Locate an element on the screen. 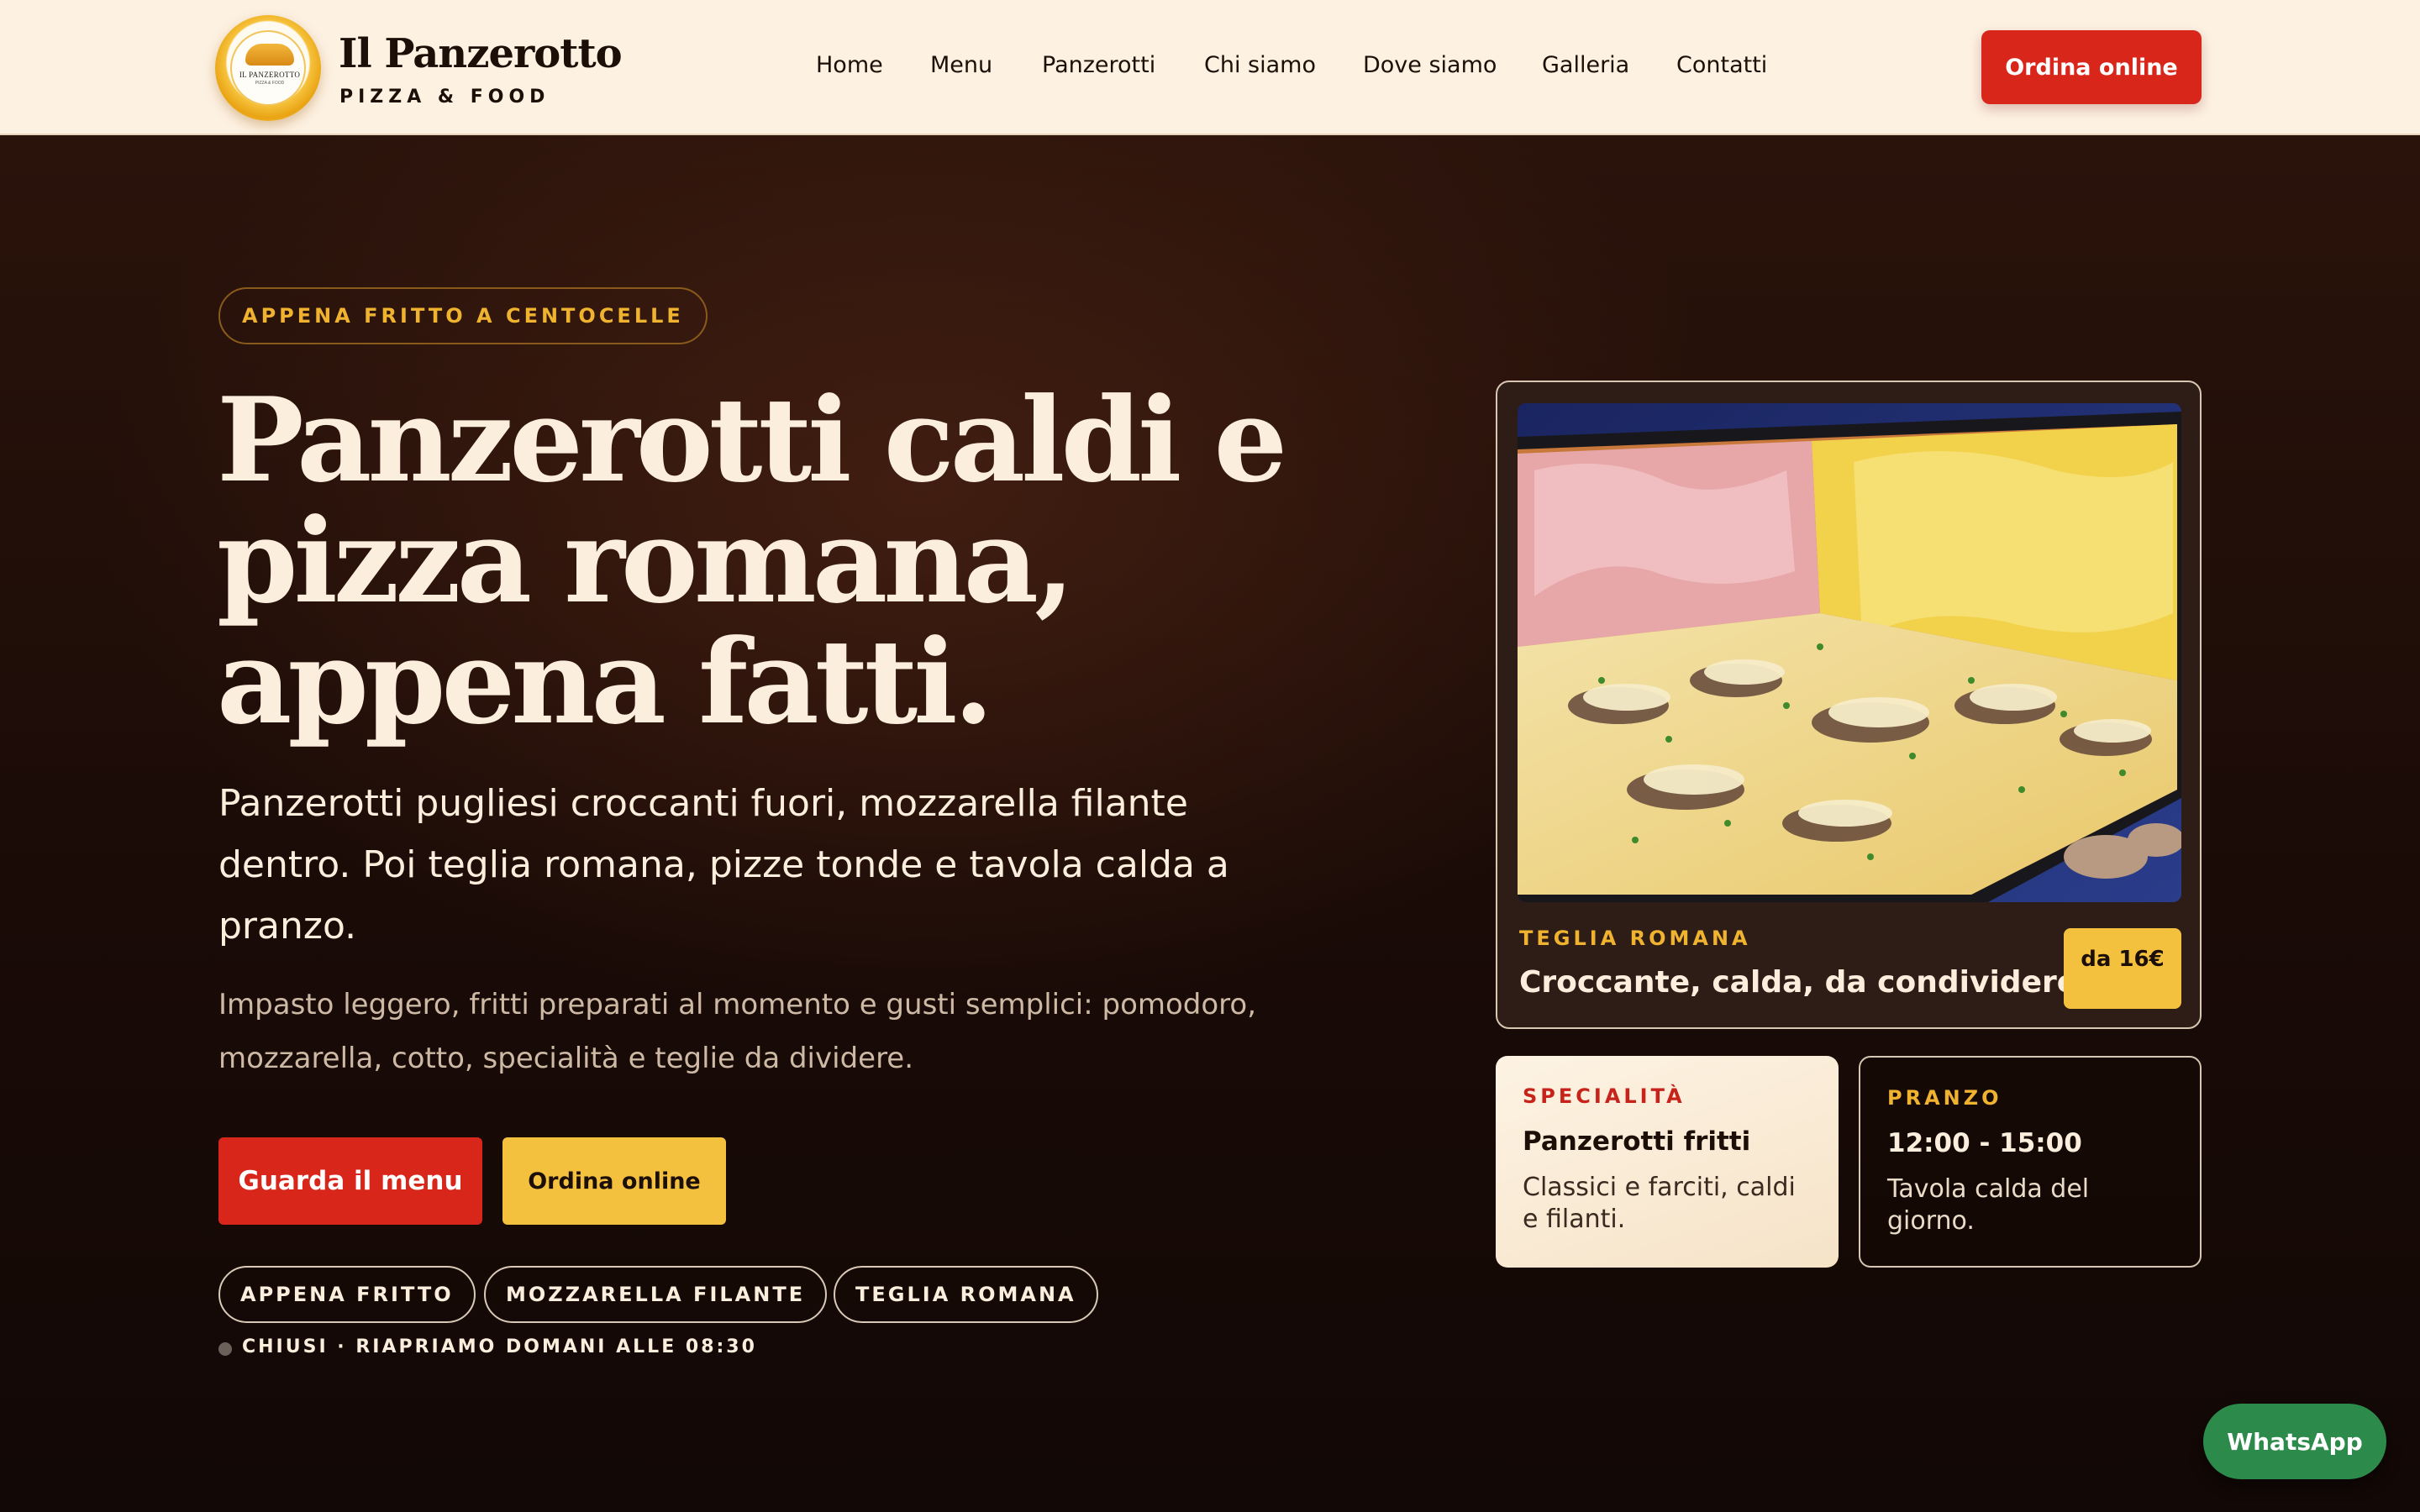  headline-line: appena fatti. is located at coordinates (605, 681).